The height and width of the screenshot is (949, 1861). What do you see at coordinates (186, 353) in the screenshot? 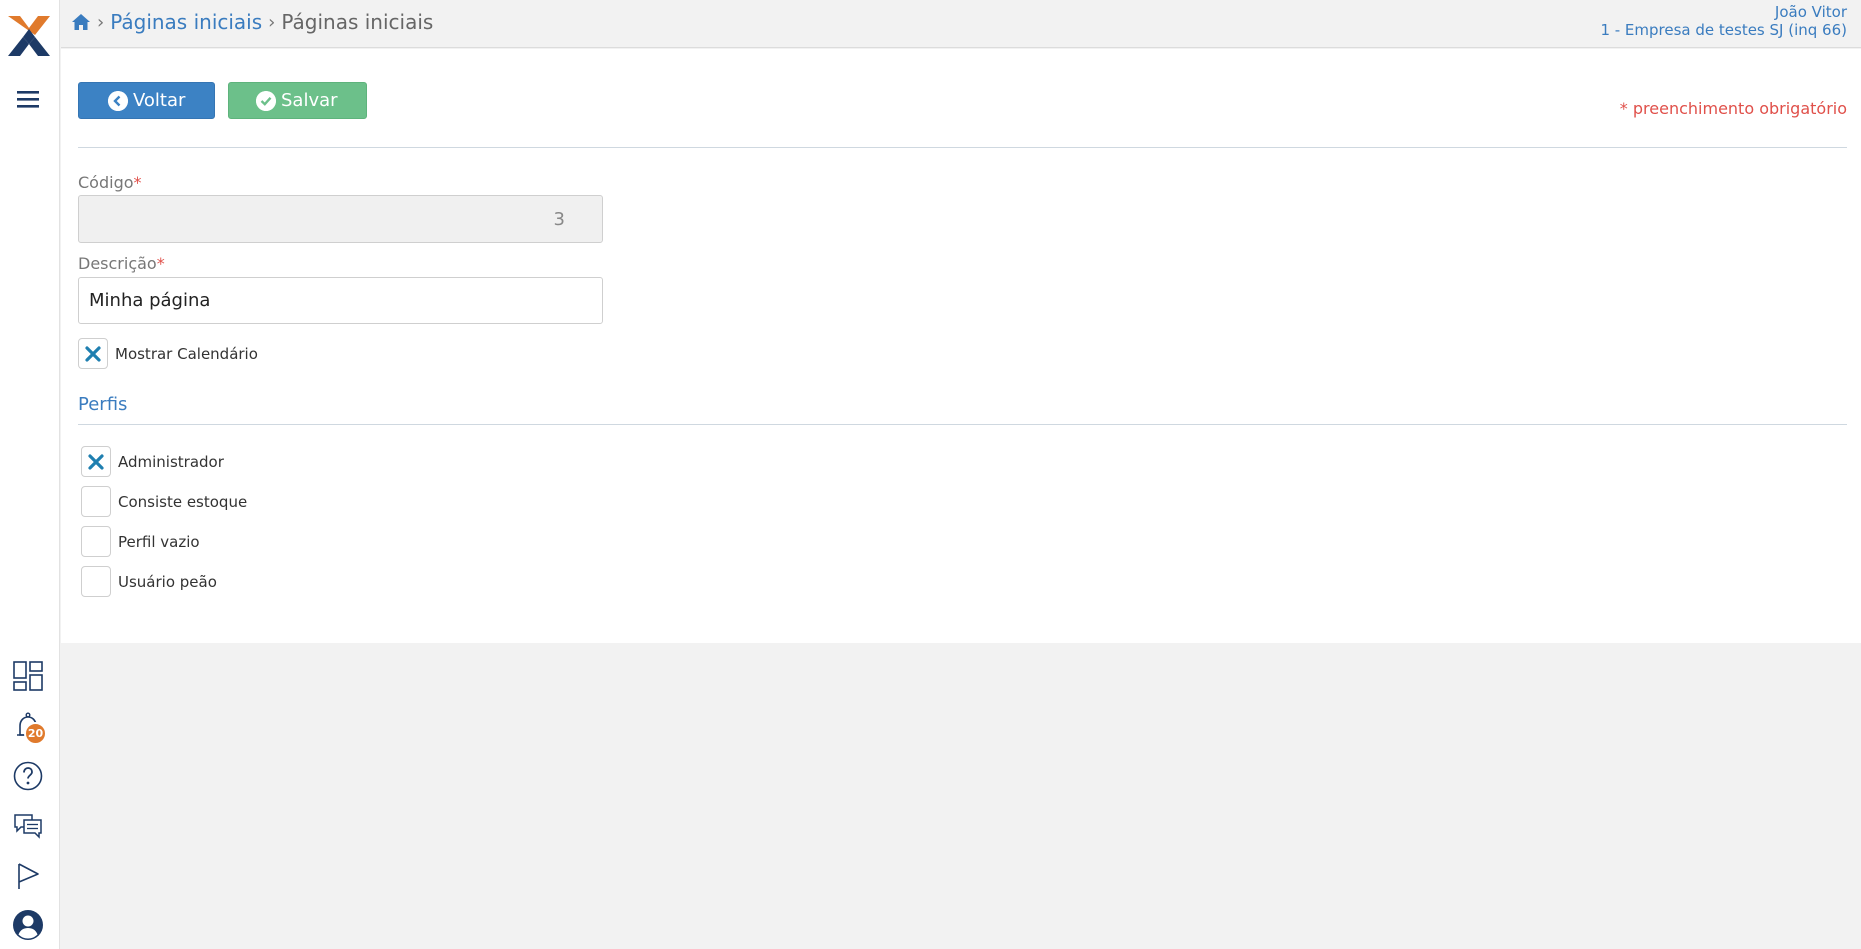
I see `mostrar-calendario-label: Mostrar Calendário` at bounding box center [186, 353].